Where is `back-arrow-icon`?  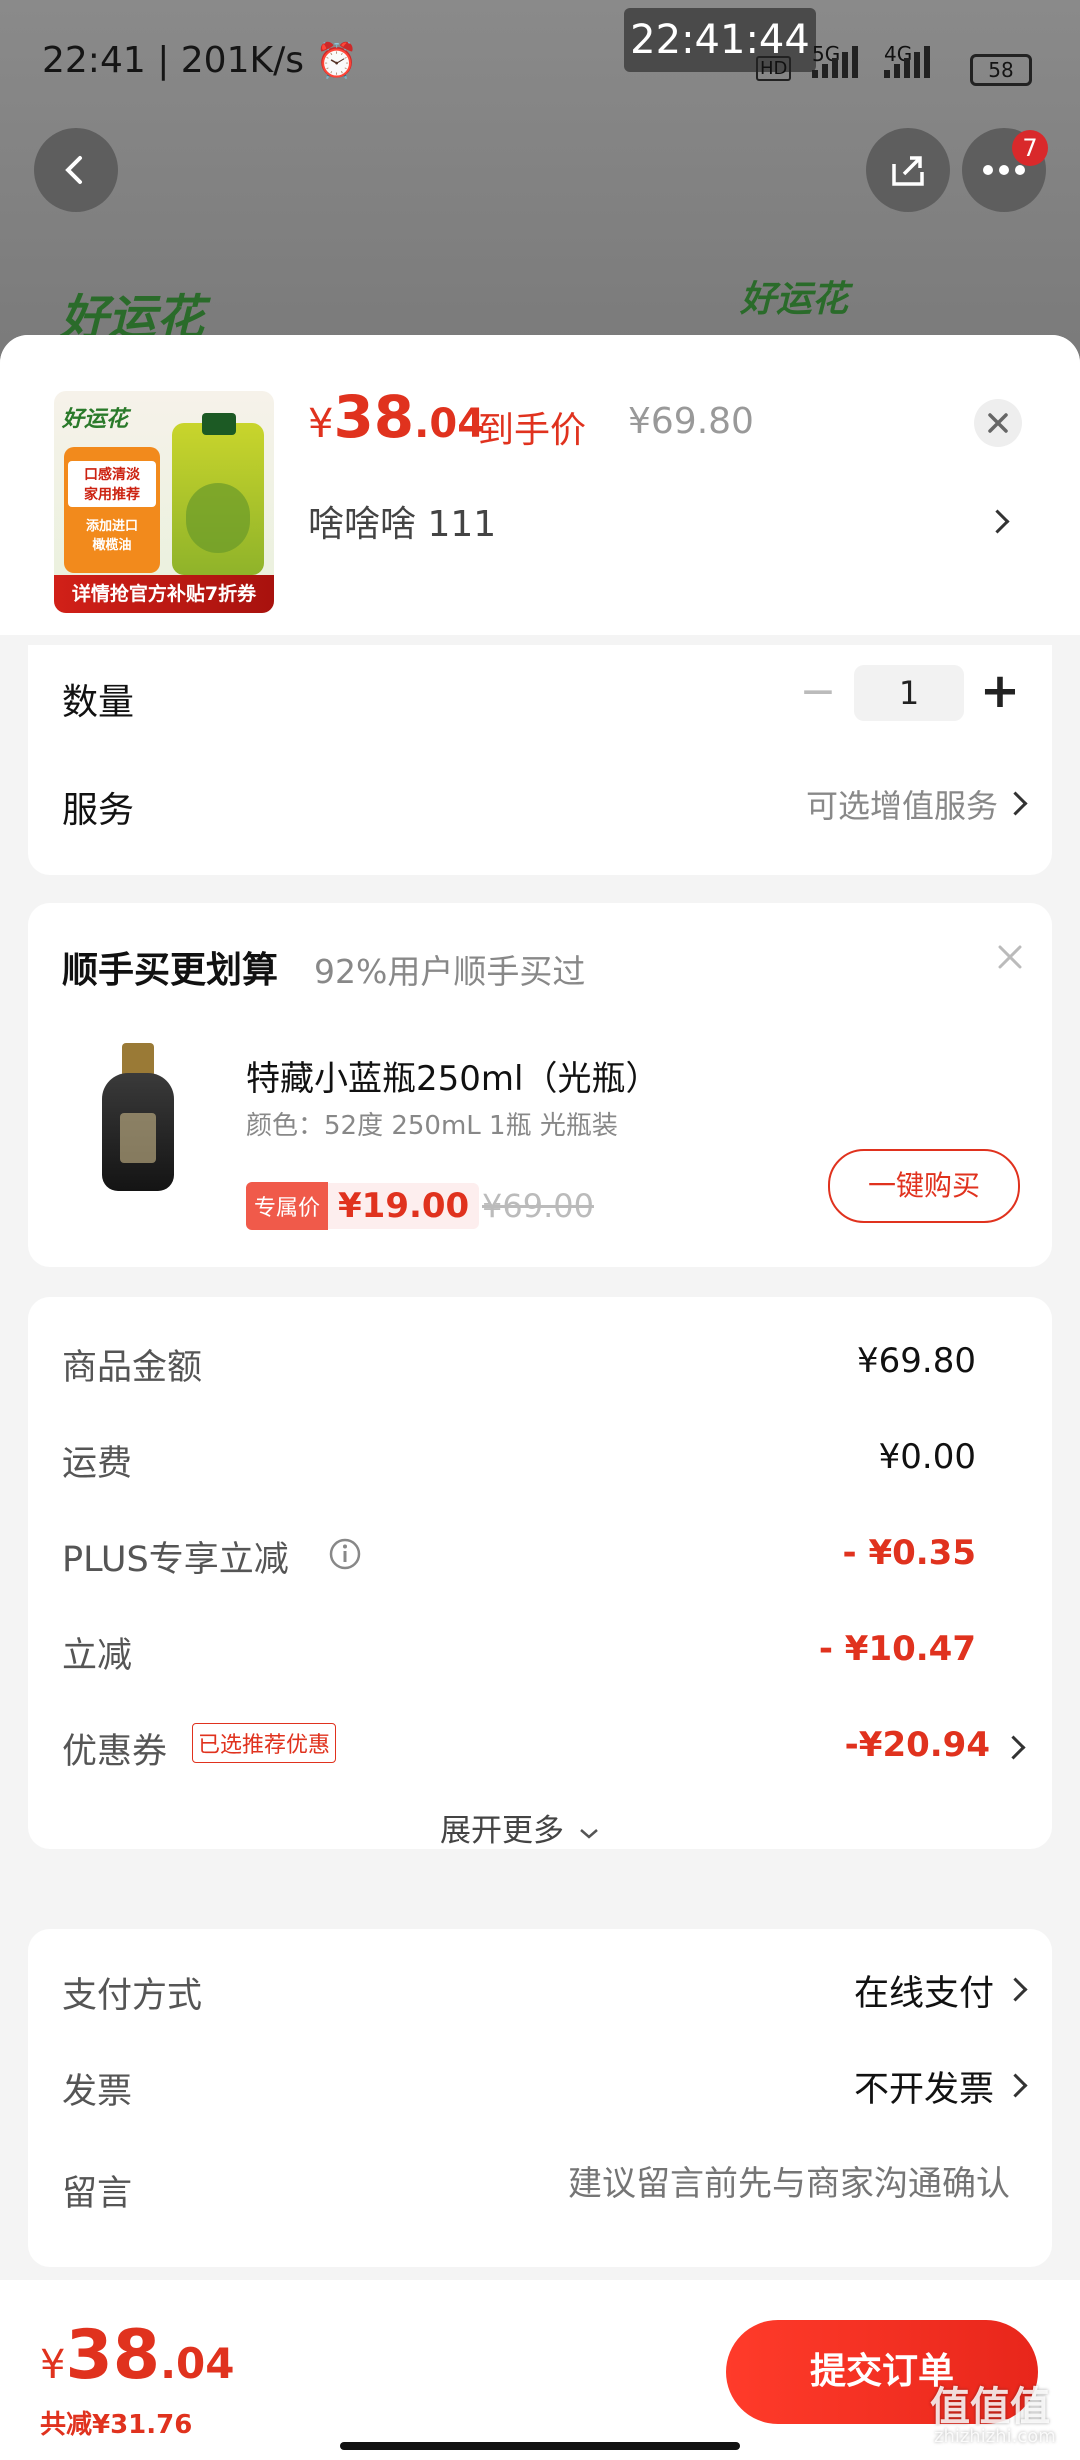 back-arrow-icon is located at coordinates (73, 170).